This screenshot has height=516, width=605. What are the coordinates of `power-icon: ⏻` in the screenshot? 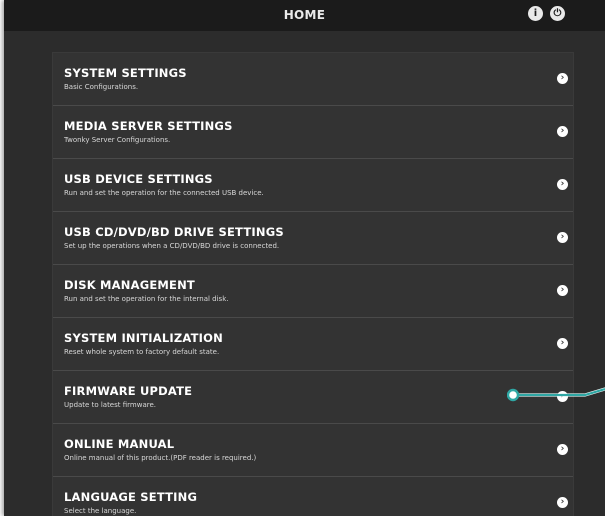 It's located at (557, 13).